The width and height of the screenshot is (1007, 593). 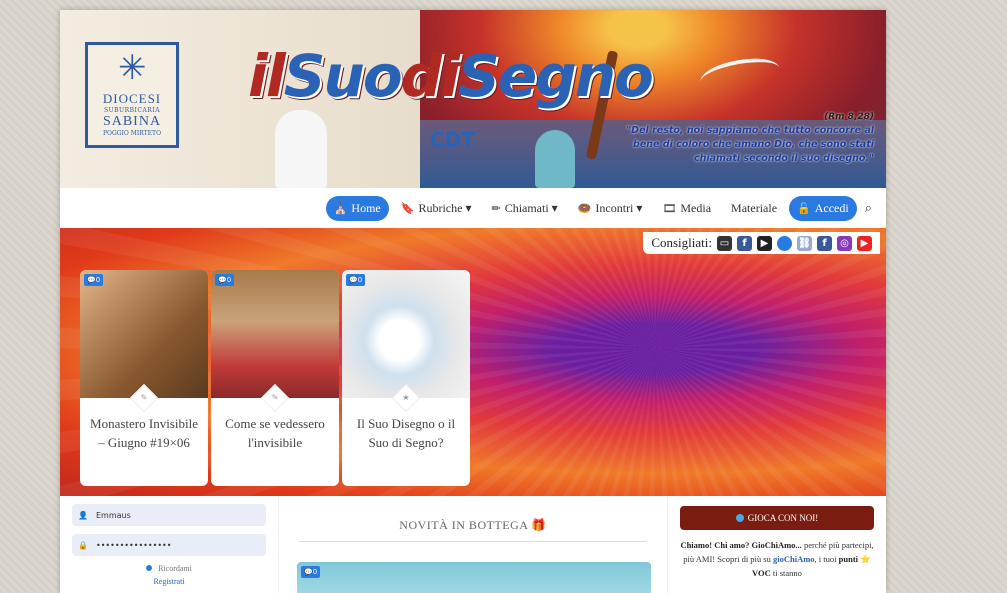 I want to click on password-field: 🔒 ••••••••••••••••, so click(x=169, y=545).